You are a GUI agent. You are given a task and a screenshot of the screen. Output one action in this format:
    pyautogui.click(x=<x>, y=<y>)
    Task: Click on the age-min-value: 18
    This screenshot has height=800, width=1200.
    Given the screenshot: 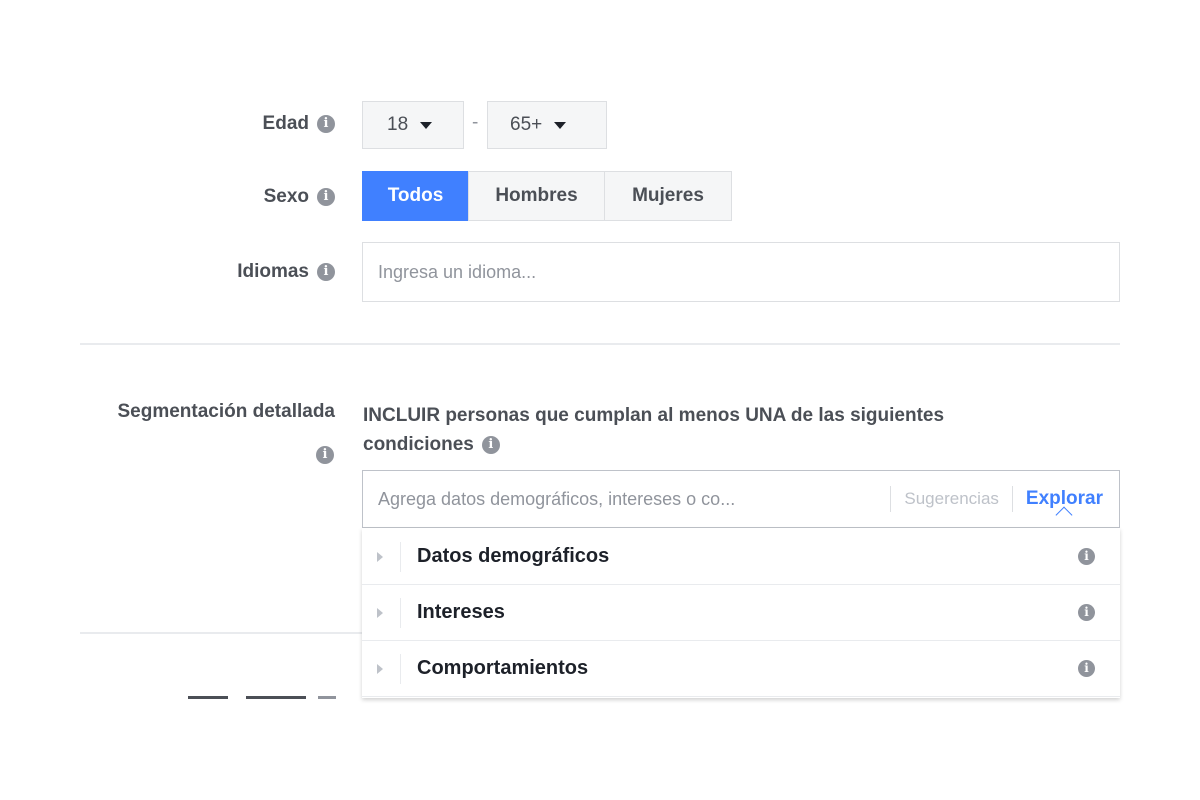 What is the action you would take?
    pyautogui.click(x=398, y=124)
    